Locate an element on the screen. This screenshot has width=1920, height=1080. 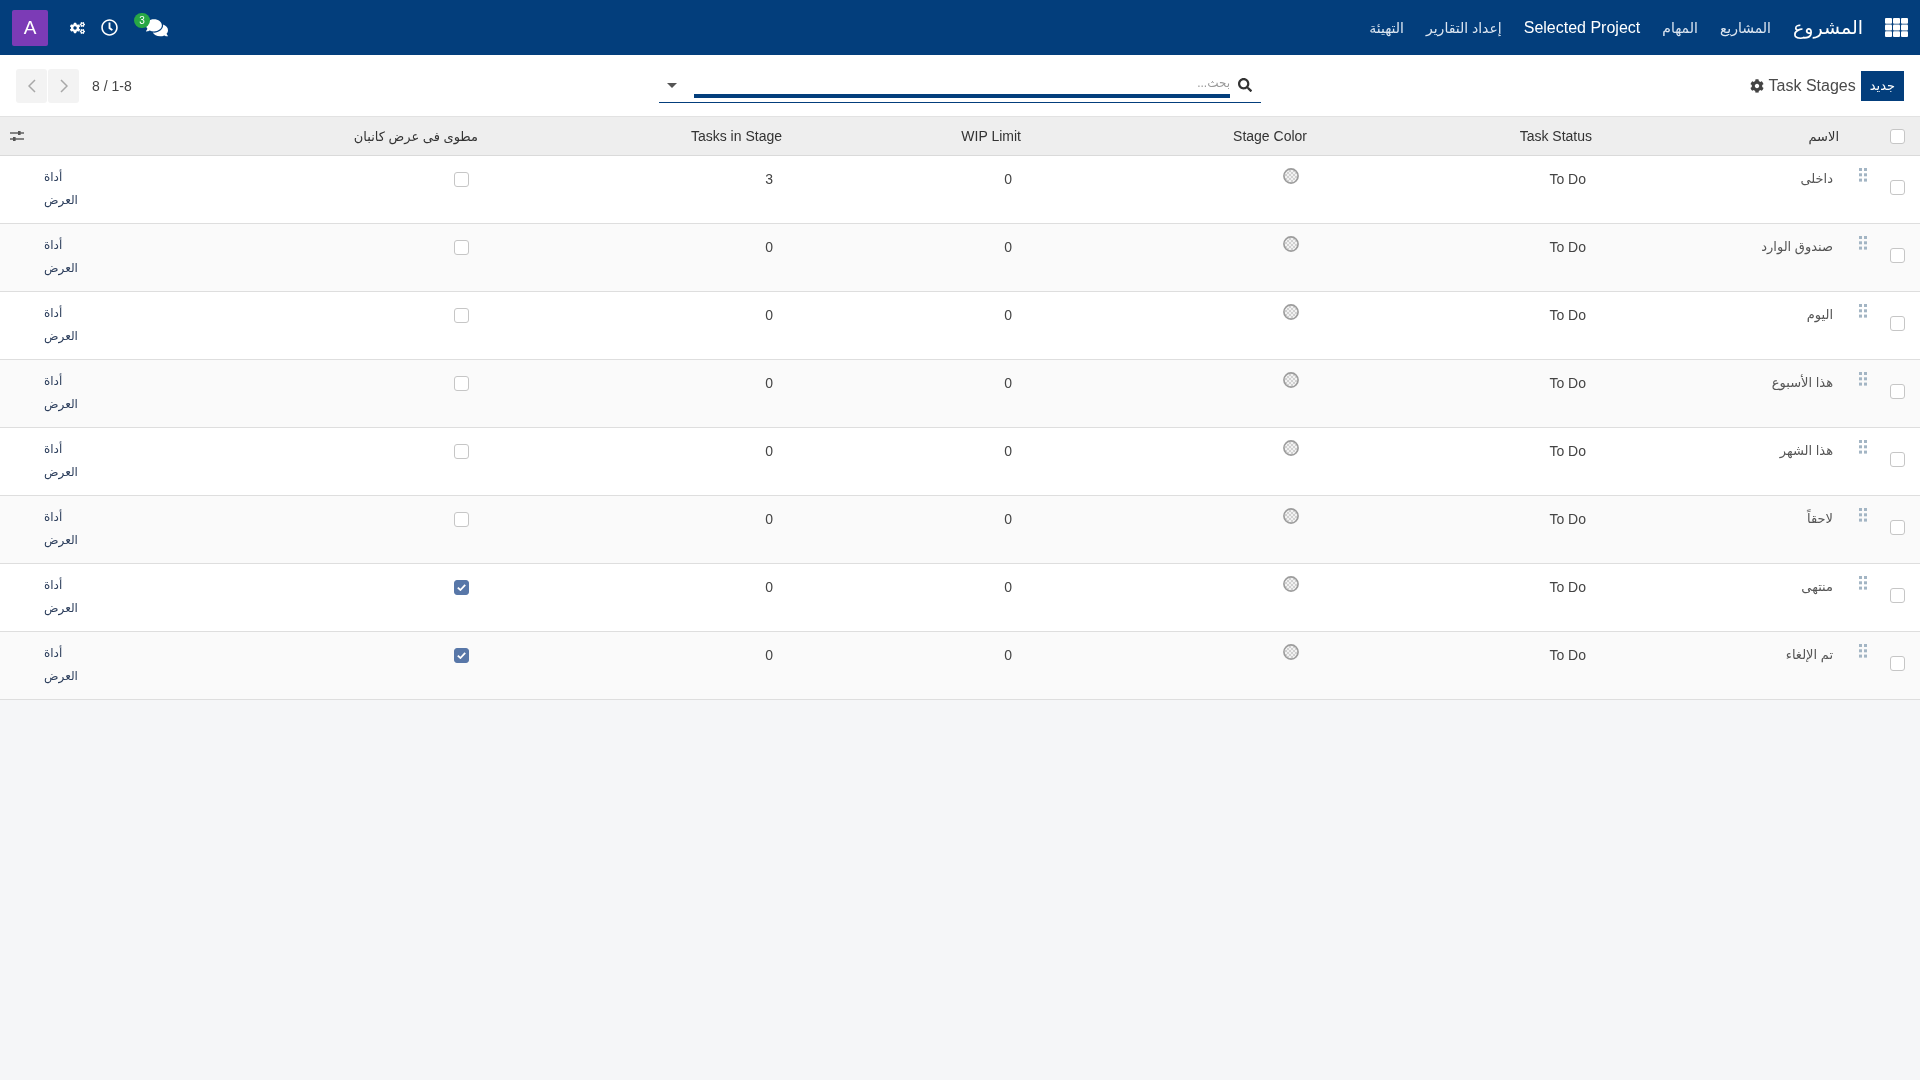
column-header: Task Status is located at coordinates (1555, 136).